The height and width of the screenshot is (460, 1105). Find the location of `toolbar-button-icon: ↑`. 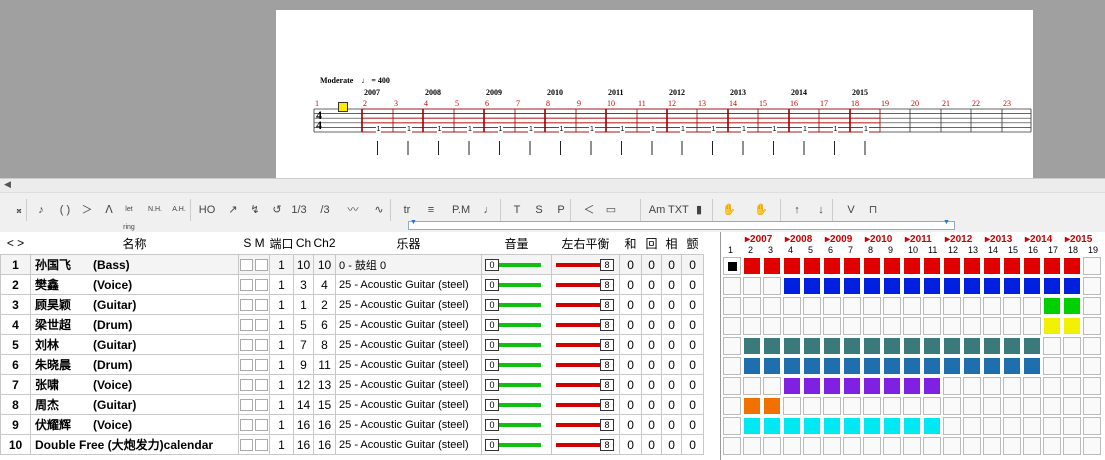

toolbar-button-icon: ↑ is located at coordinates (797, 210).